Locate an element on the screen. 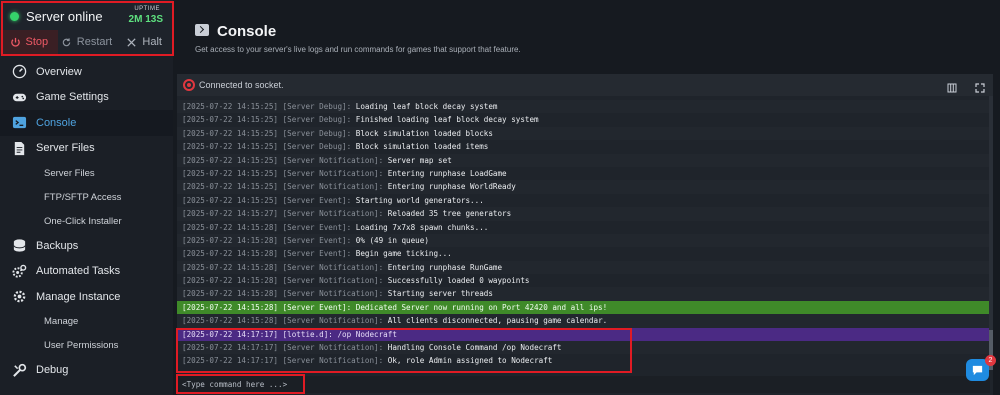  gears-icon is located at coordinates (19, 271).